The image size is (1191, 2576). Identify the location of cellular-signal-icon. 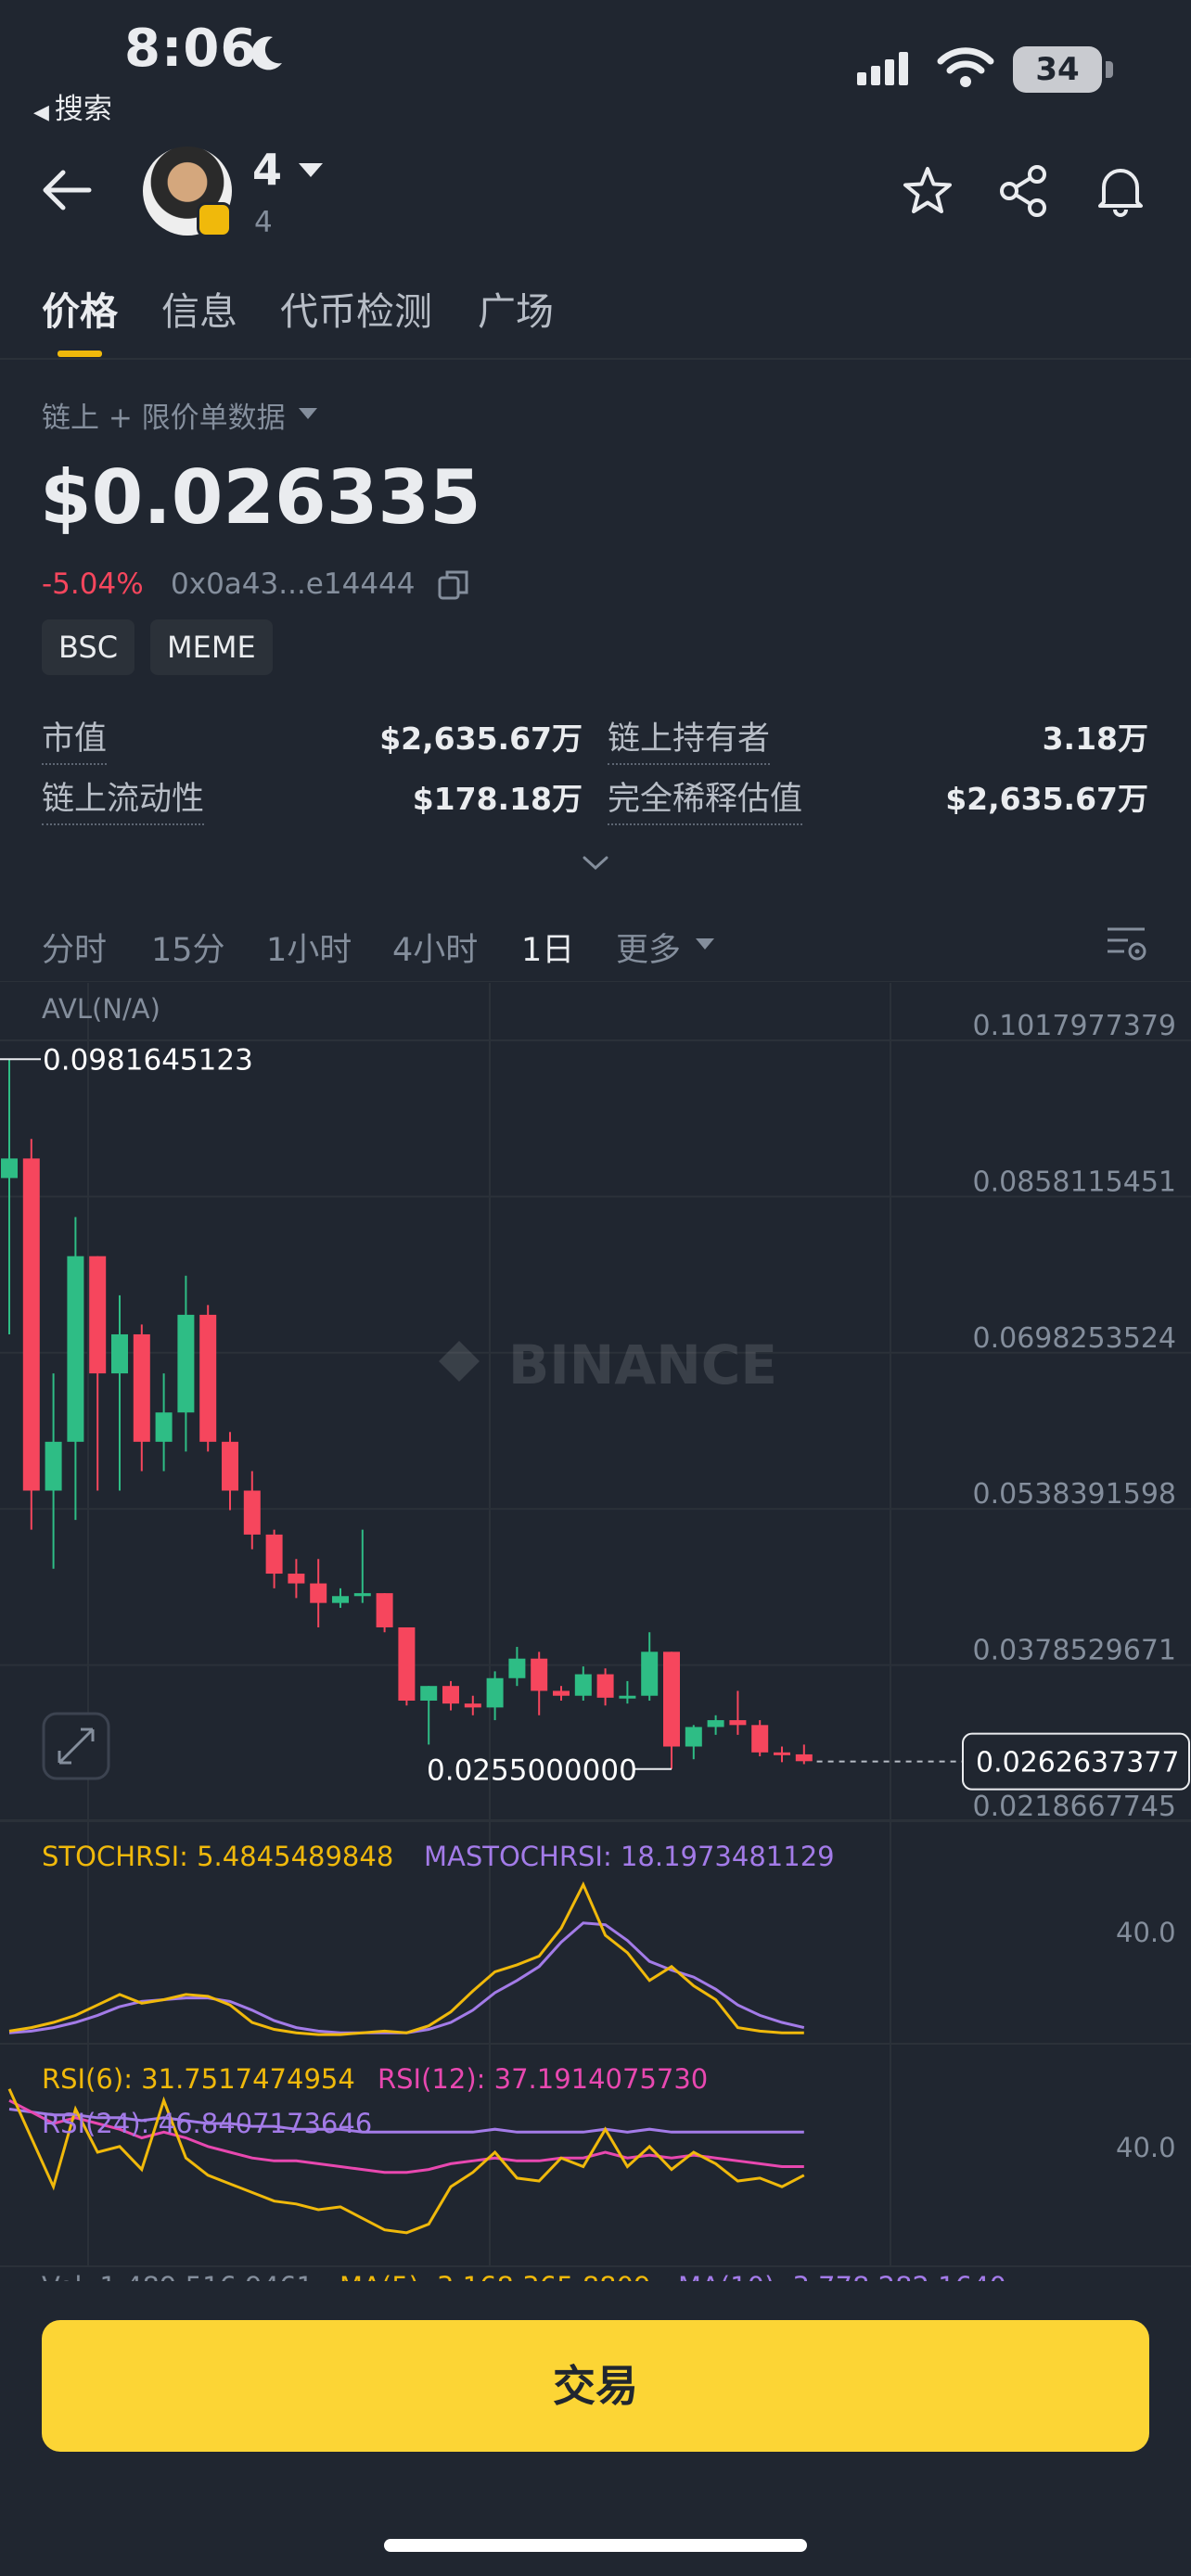
(882, 68).